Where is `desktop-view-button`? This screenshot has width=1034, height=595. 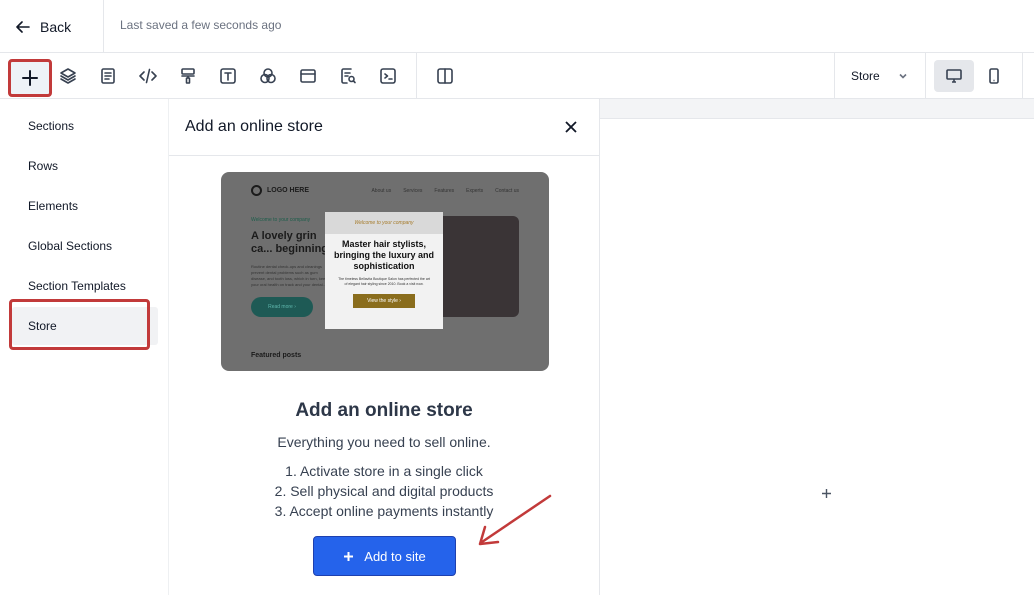 desktop-view-button is located at coordinates (954, 76).